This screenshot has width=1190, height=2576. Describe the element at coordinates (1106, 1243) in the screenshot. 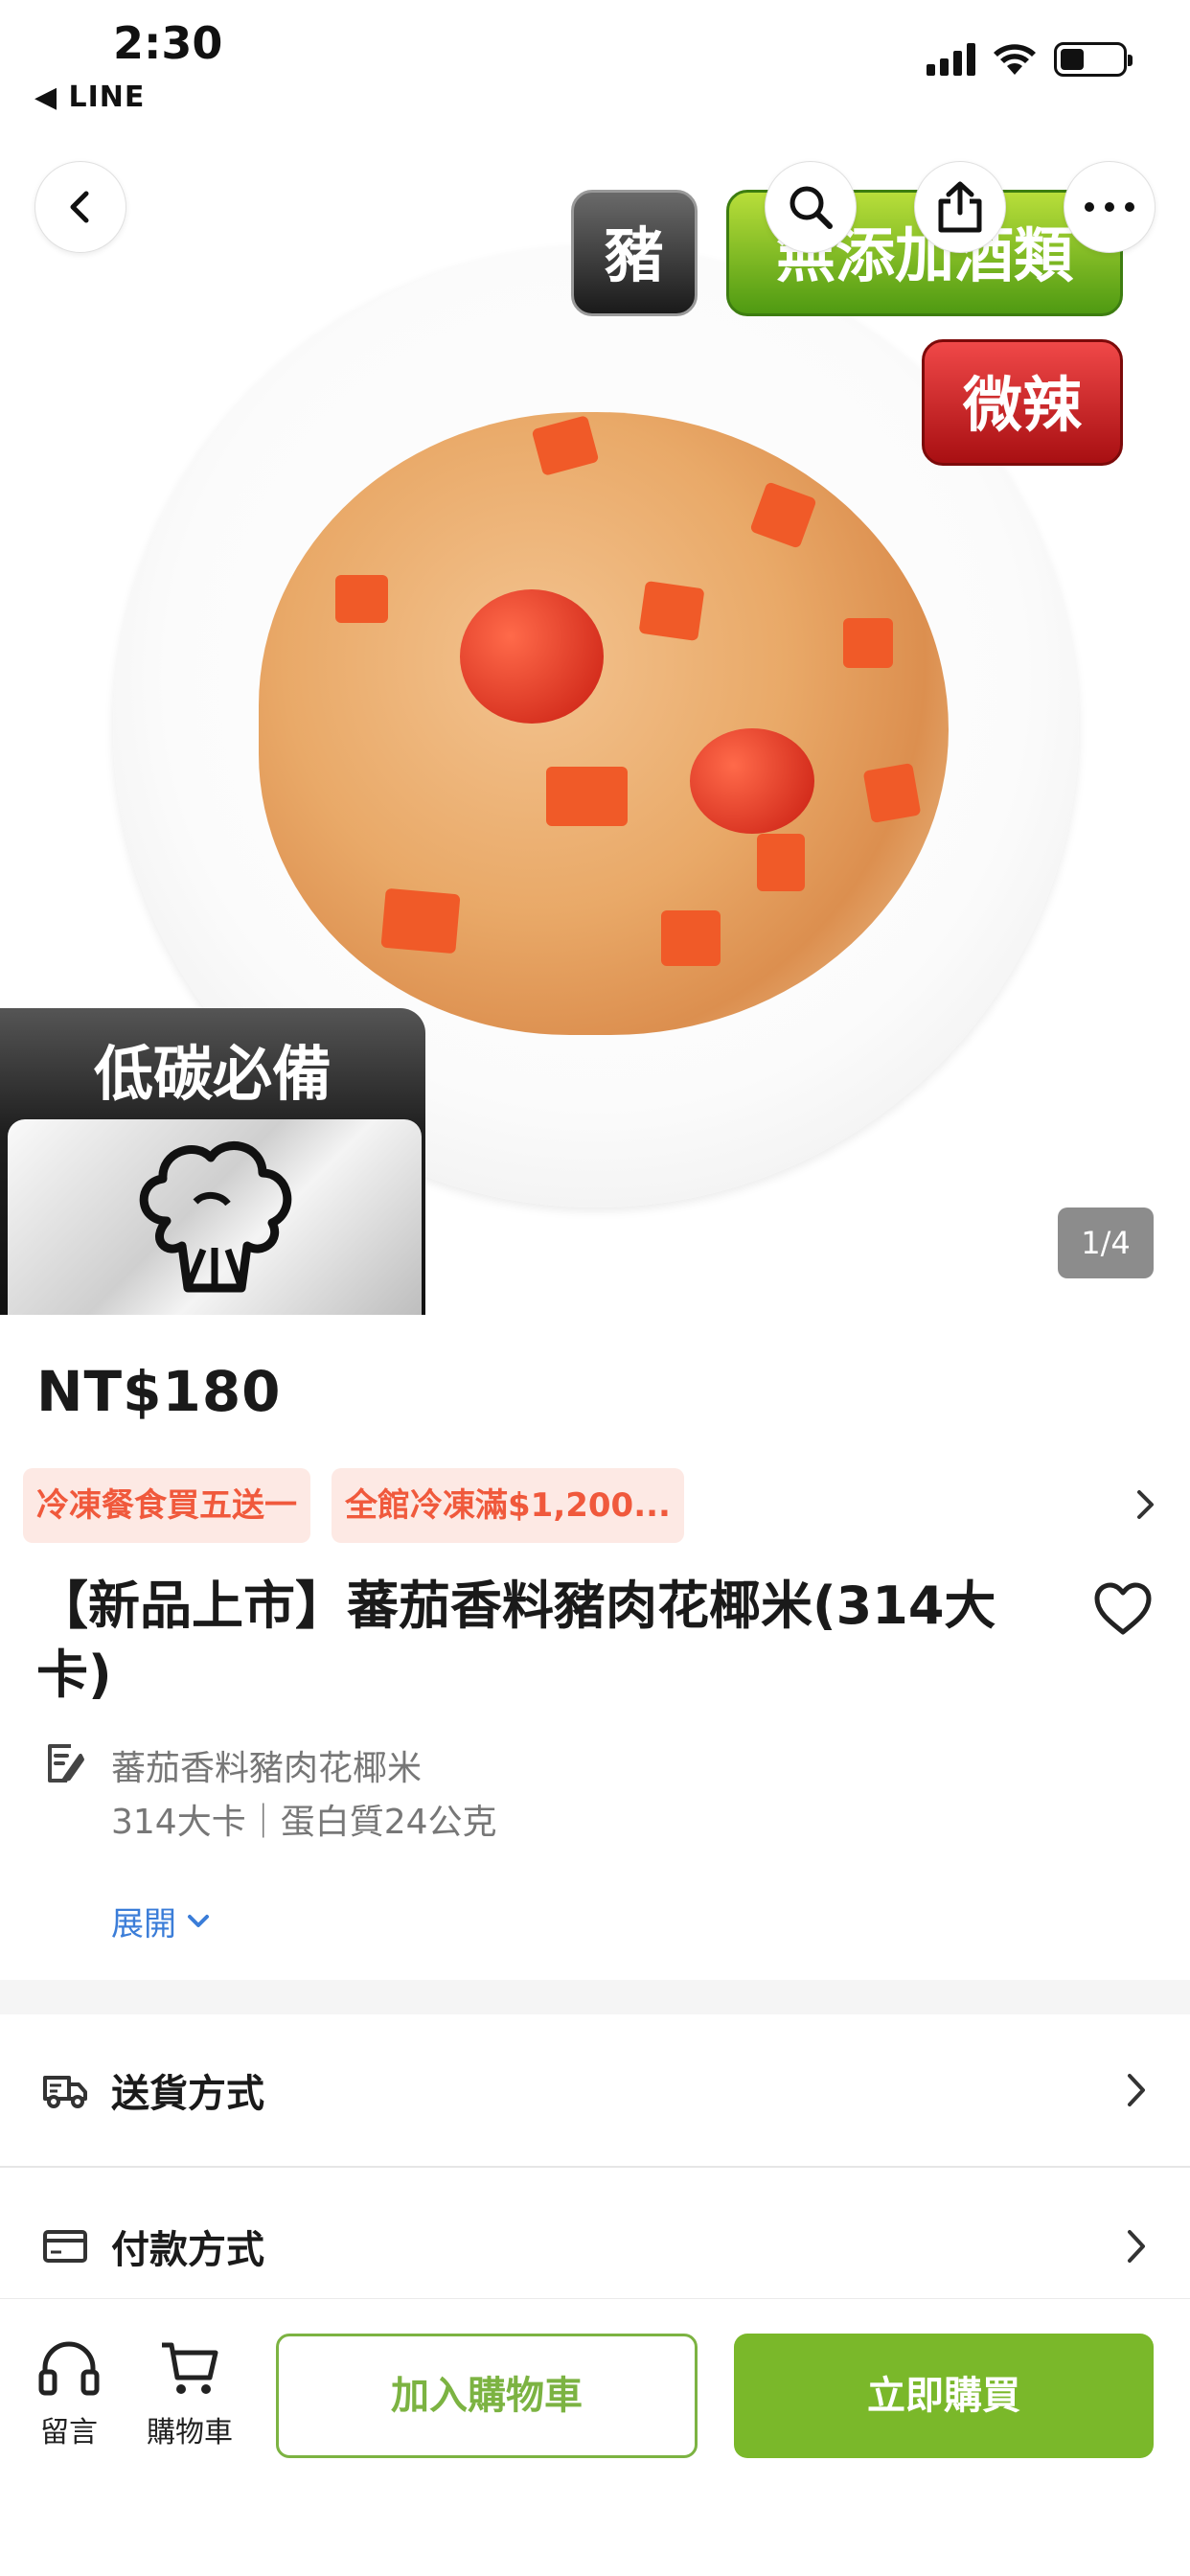

I see `image-counter: 1/4` at that location.